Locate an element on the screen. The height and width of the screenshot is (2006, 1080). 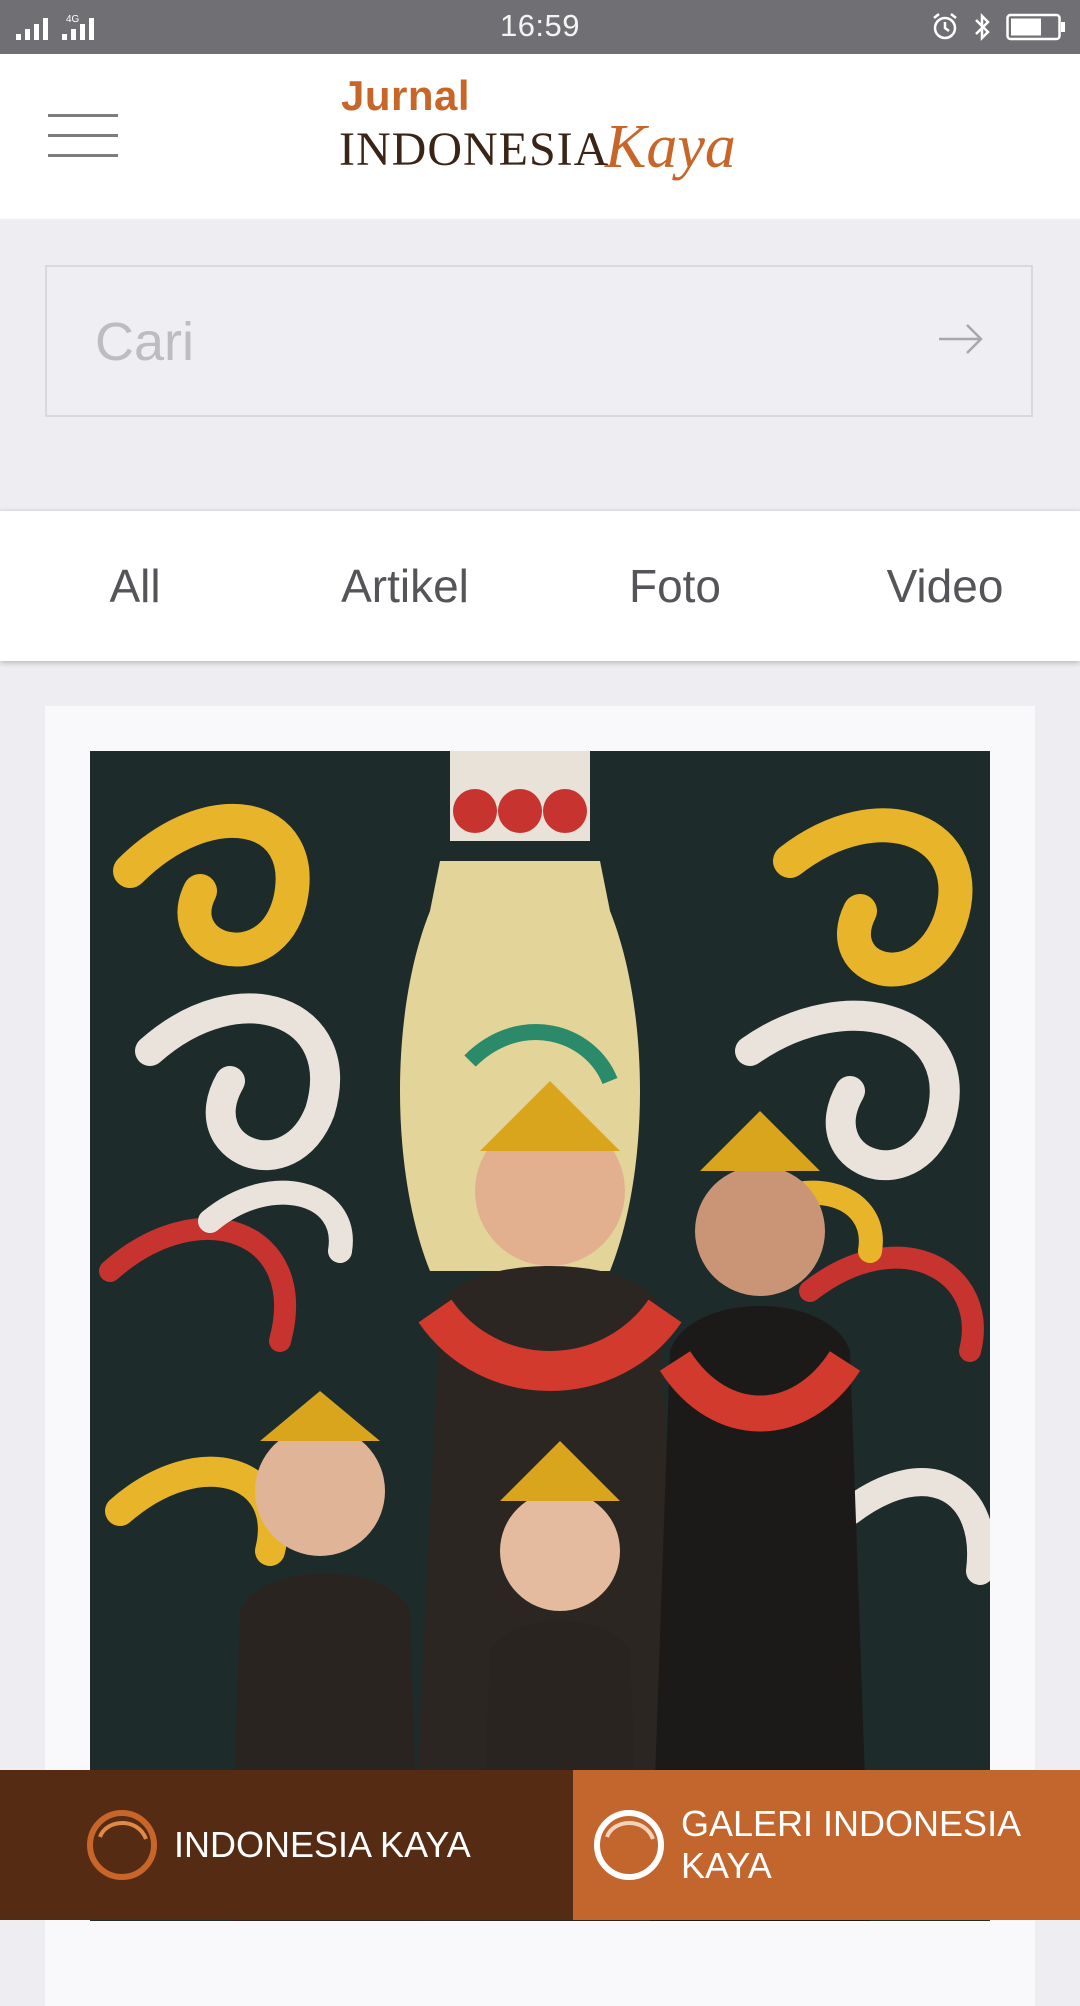
indonesia-kaya-label: INDONESIA KAYA is located at coordinates (322, 1844).